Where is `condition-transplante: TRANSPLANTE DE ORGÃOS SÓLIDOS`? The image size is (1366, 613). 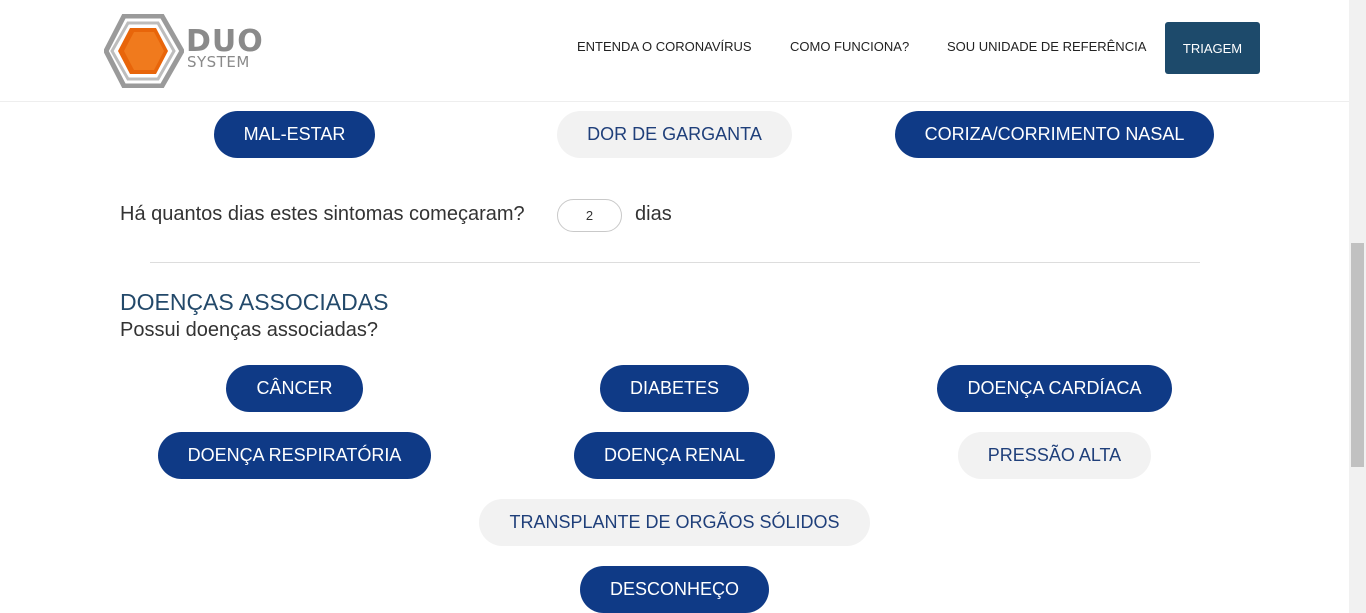 condition-transplante: TRANSPLANTE DE ORGÃOS SÓLIDOS is located at coordinates (674, 522).